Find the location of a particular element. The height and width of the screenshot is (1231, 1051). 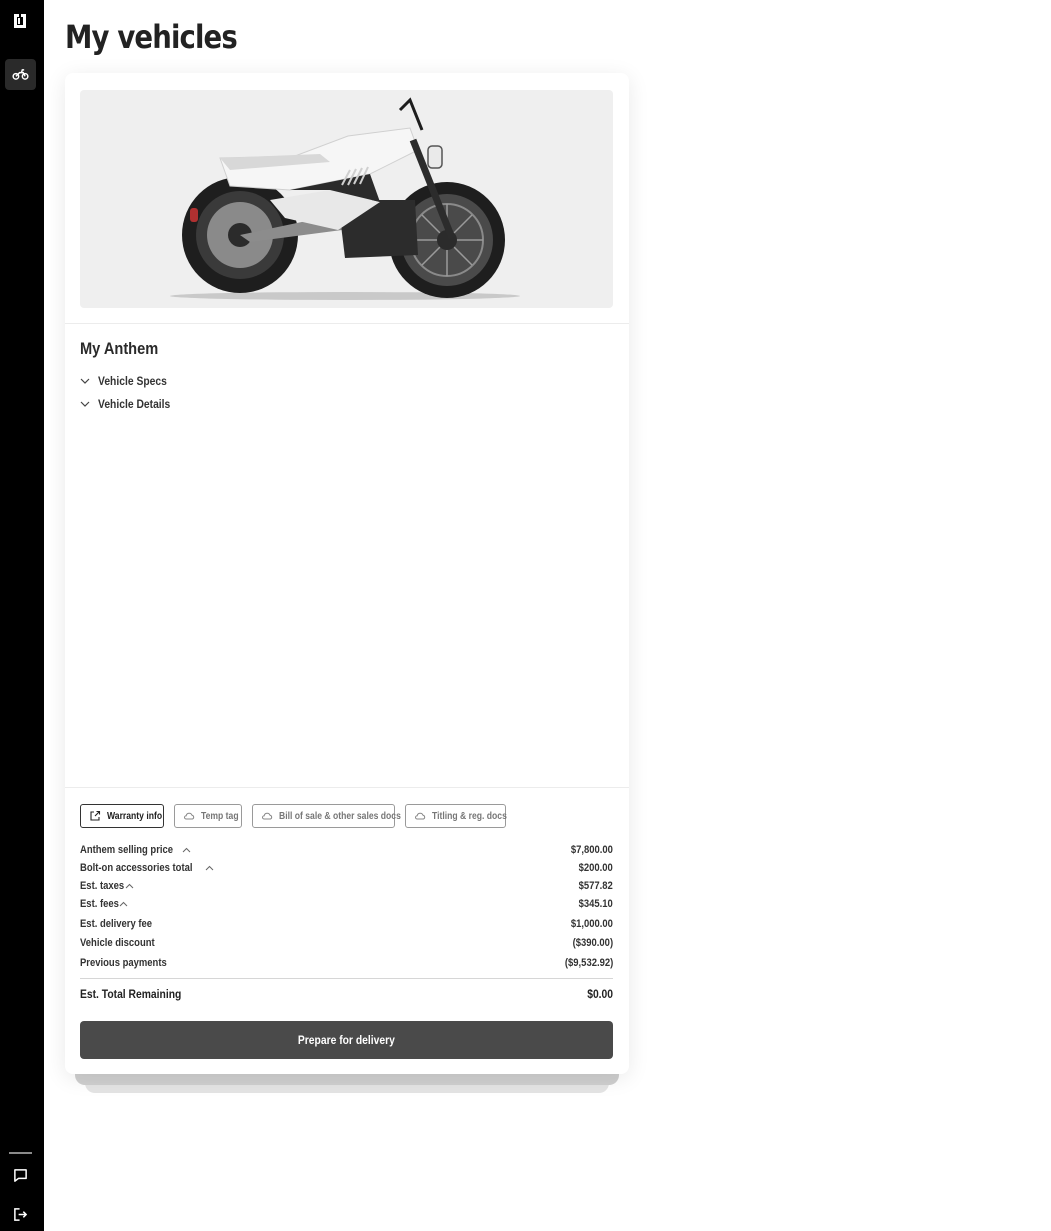

price-row-total: Est. Total Remaining $0.00 is located at coordinates (346, 994).